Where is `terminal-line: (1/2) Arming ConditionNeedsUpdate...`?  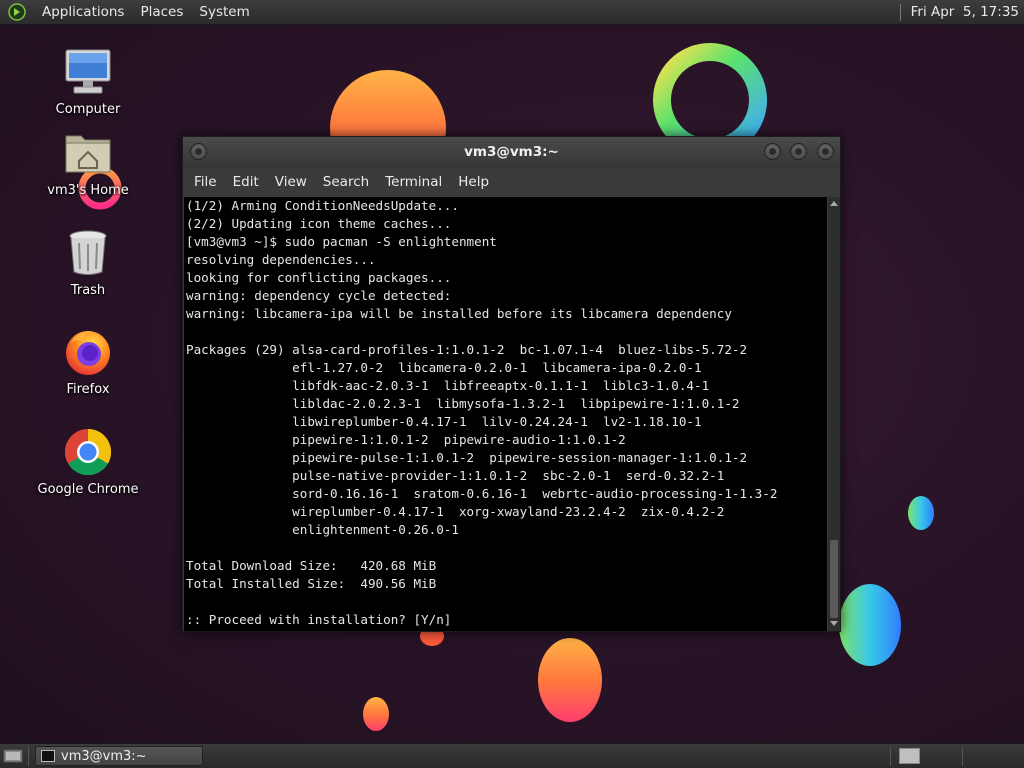 terminal-line: (1/2) Arming ConditionNeedsUpdate... is located at coordinates (322, 205).